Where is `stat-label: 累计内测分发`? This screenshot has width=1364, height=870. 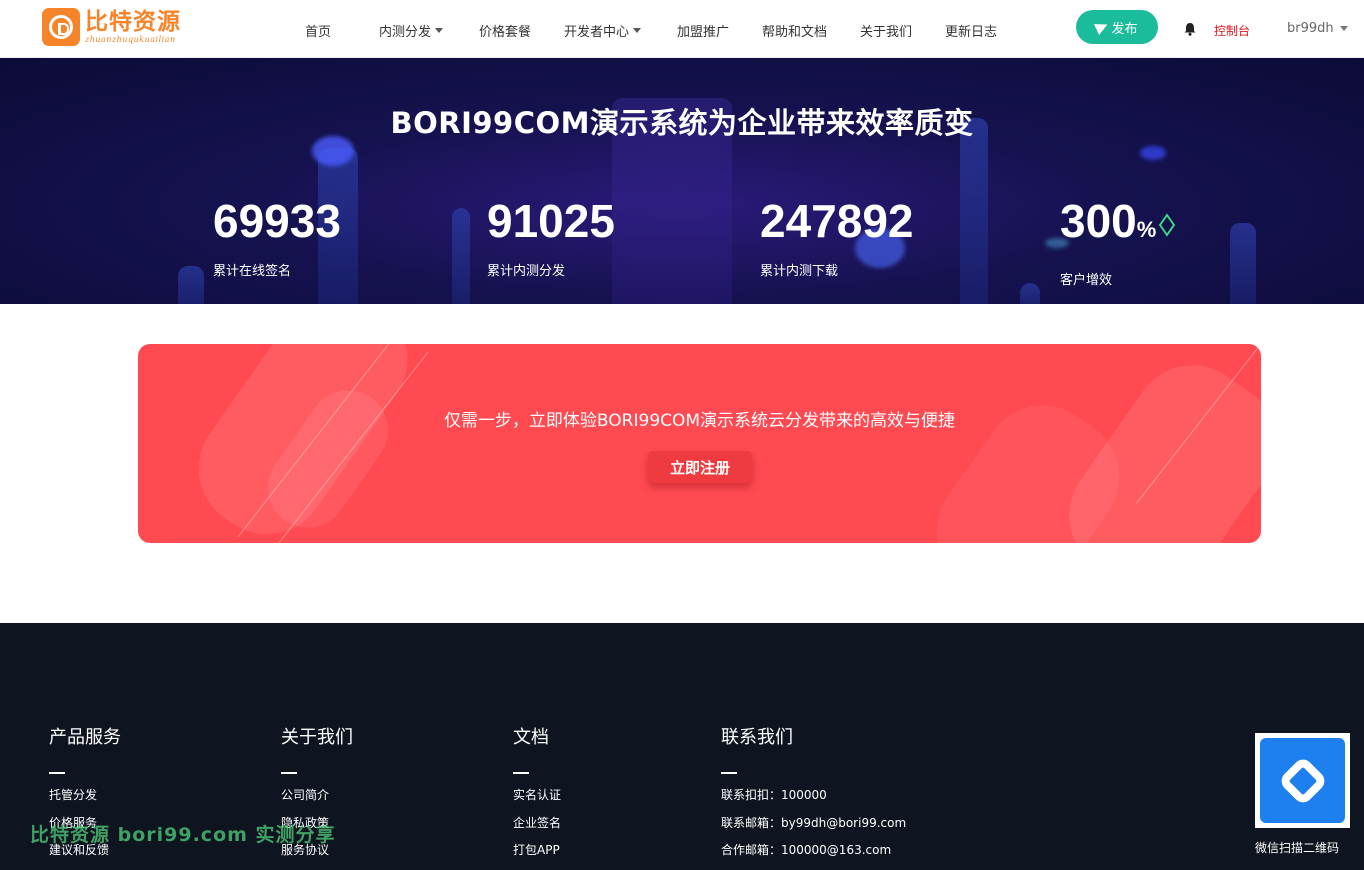
stat-label: 累计内测分发 is located at coordinates (526, 271).